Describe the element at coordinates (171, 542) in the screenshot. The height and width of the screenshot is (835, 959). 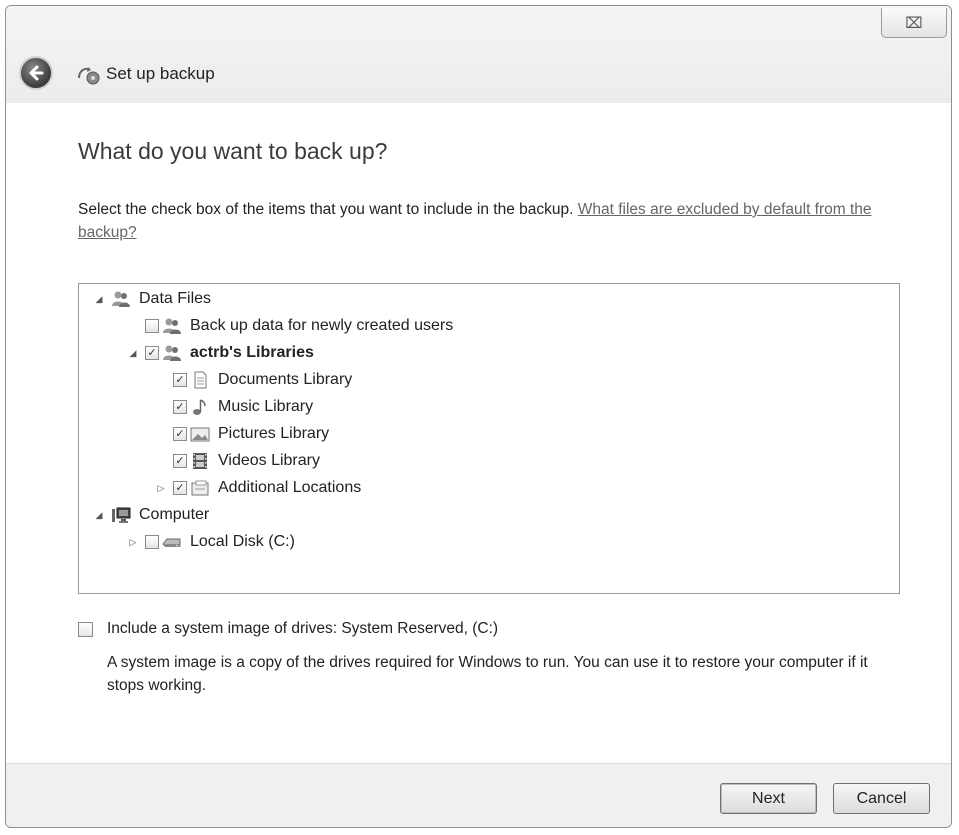
I see `disk-icon` at that location.